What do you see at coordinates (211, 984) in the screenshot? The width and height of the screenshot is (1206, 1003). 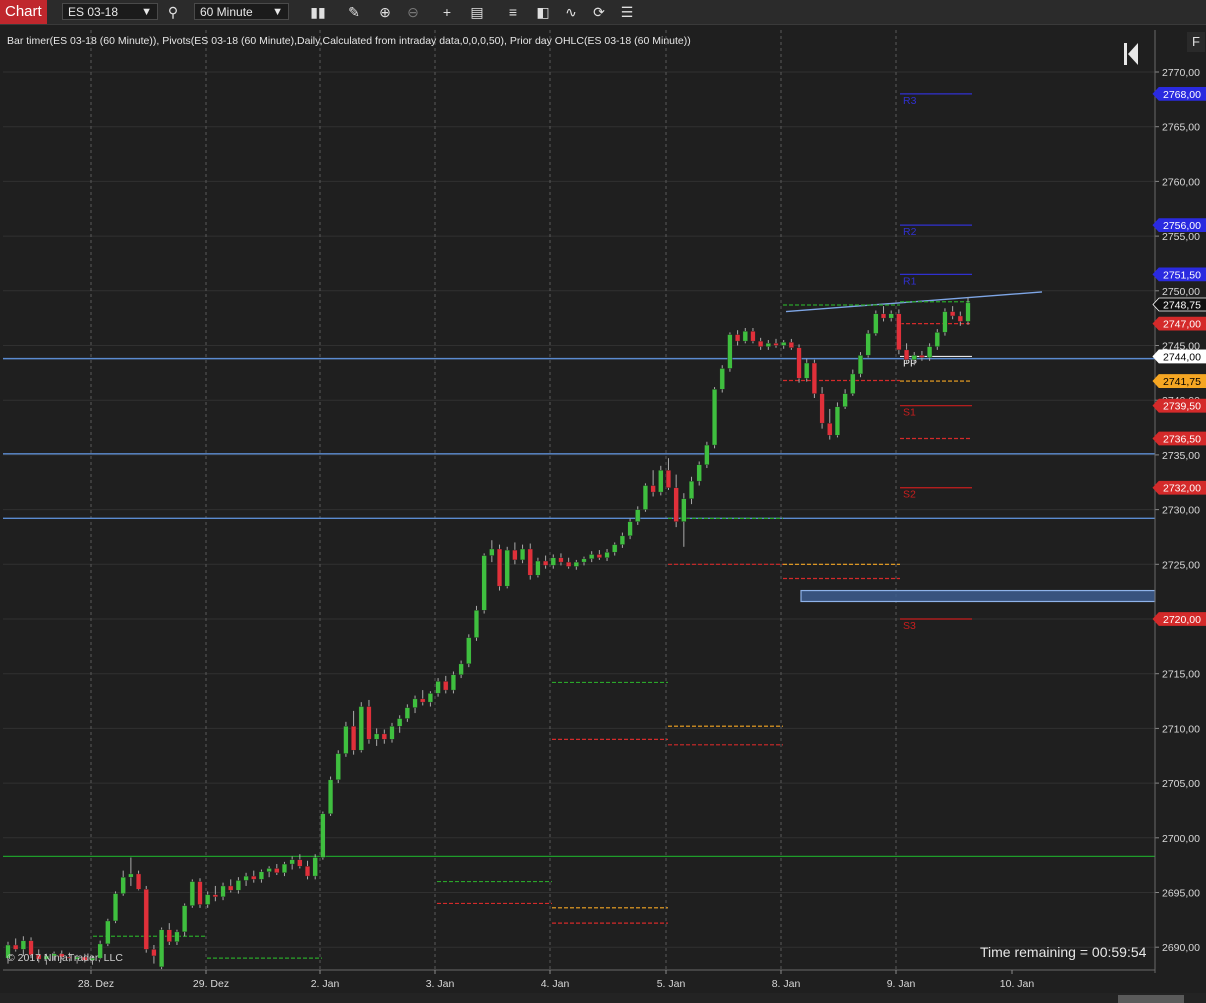 I see `x-tick-label: 29. Dez` at bounding box center [211, 984].